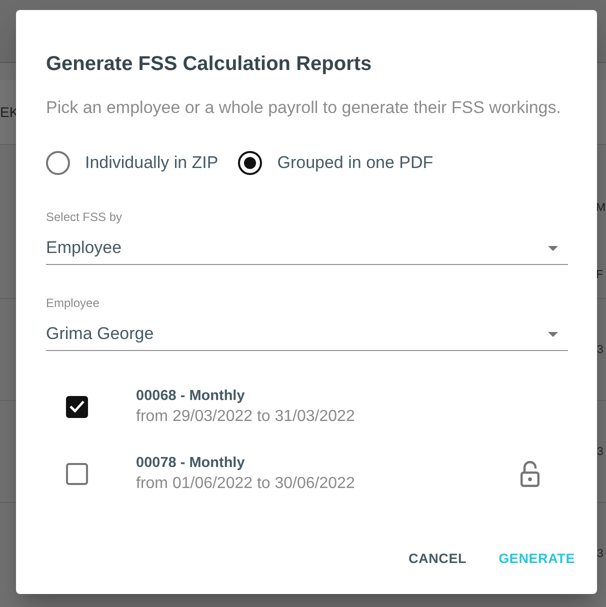 Image resolution: width=606 pixels, height=607 pixels. Describe the element at coordinates (601, 208) in the screenshot. I see `table-header-text: M` at that location.